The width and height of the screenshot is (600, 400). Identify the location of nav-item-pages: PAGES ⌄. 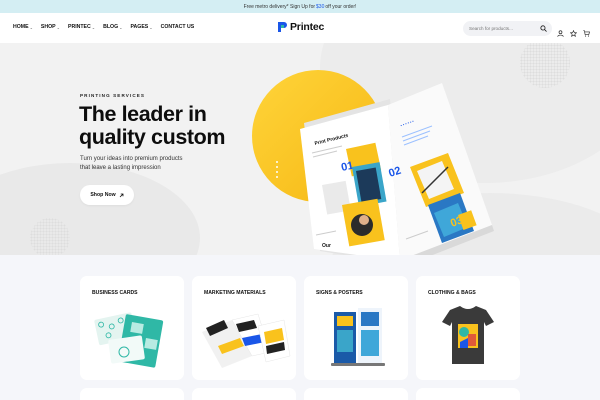
(141, 27).